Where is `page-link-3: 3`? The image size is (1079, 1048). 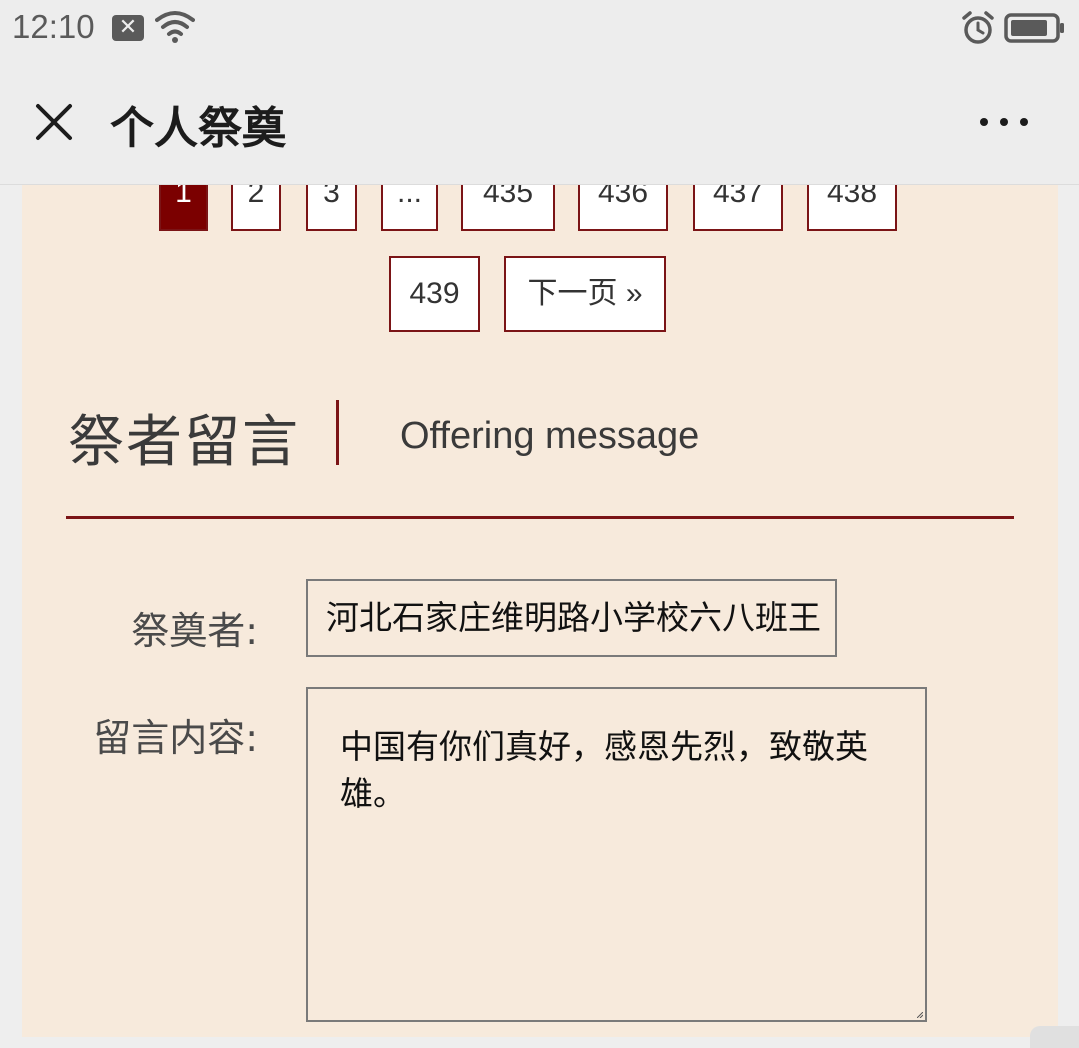
page-link-3: 3 is located at coordinates (331, 208).